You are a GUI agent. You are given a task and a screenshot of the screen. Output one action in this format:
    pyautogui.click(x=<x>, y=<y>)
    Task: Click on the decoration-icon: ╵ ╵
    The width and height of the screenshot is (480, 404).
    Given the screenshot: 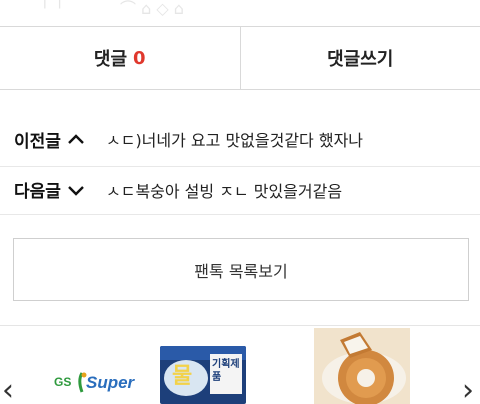 What is the action you would take?
    pyautogui.click(x=52, y=9)
    